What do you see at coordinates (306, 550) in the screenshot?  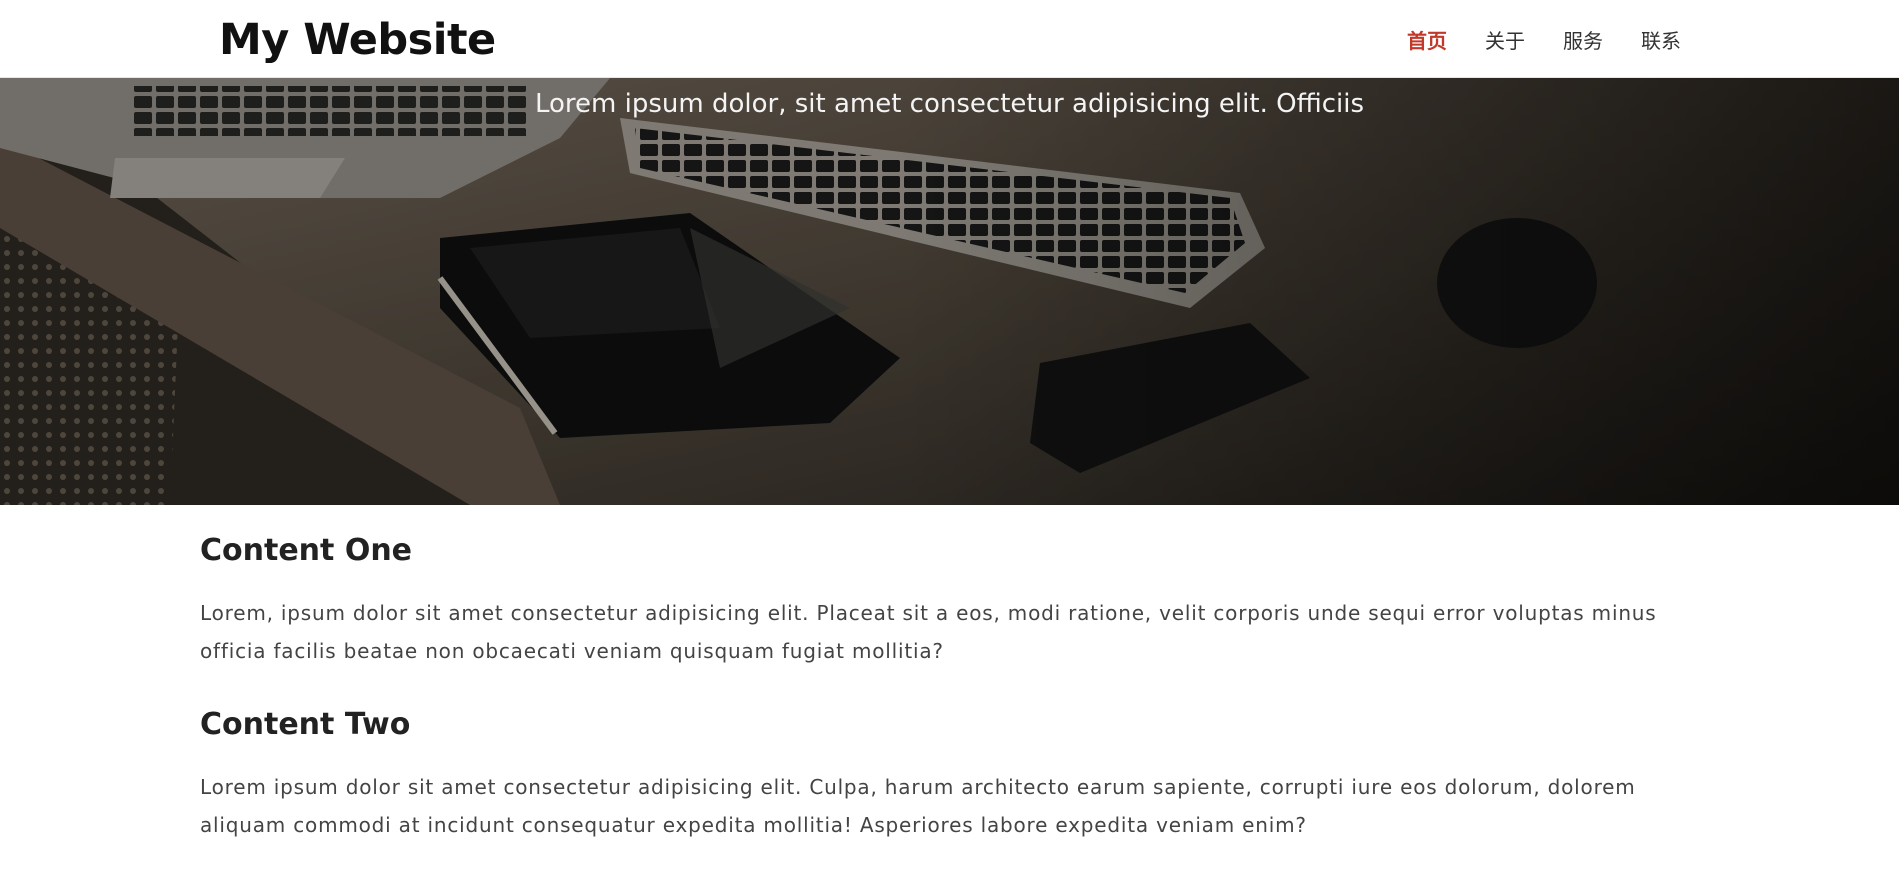 I see `section-heading: Content One` at bounding box center [306, 550].